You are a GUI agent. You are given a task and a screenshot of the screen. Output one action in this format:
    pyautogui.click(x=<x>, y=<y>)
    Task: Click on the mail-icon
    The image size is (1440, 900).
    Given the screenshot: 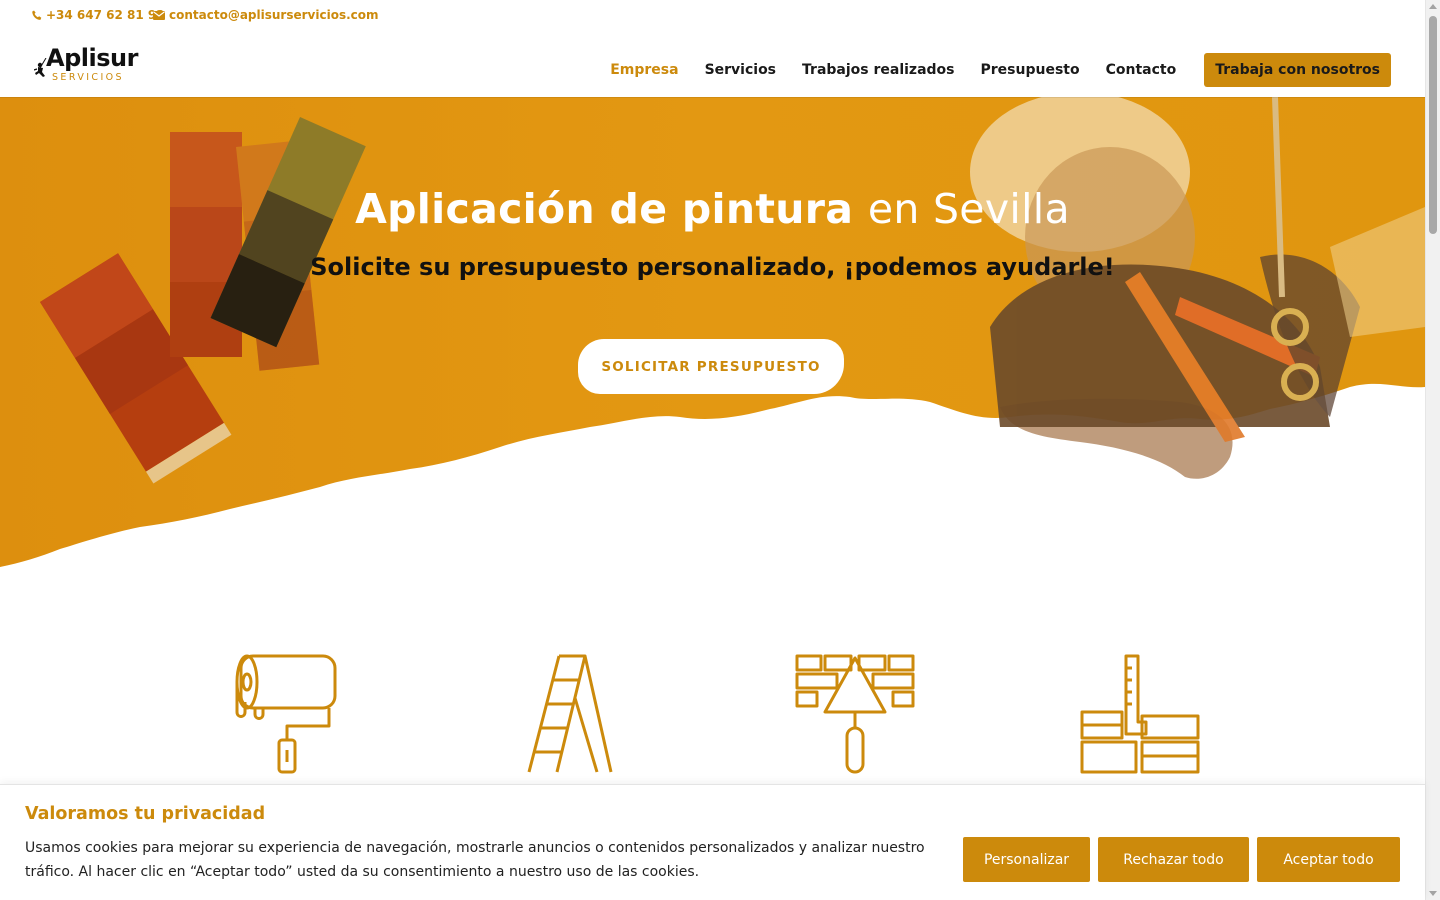 What is the action you would take?
    pyautogui.click(x=159, y=15)
    